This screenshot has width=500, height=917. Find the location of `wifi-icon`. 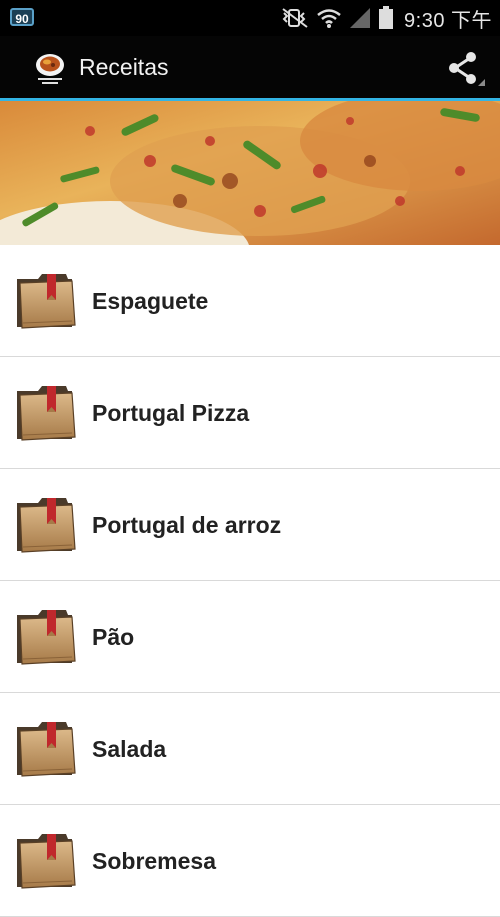

wifi-icon is located at coordinates (329, 18).